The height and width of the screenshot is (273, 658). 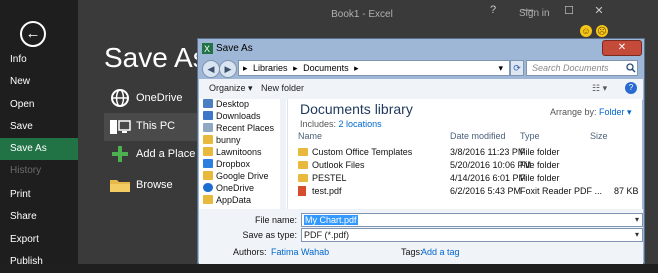 What do you see at coordinates (586, 31) in the screenshot?
I see `smiley-icon: ☺` at bounding box center [586, 31].